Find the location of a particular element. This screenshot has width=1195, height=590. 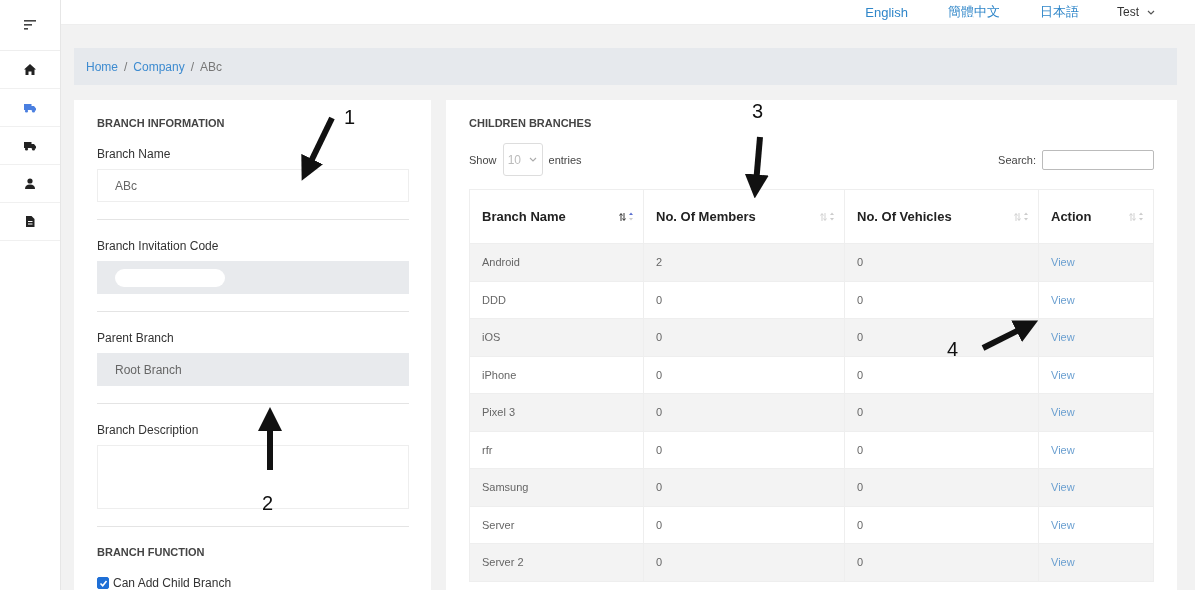

user-menu: Test is located at coordinates (1136, 12).